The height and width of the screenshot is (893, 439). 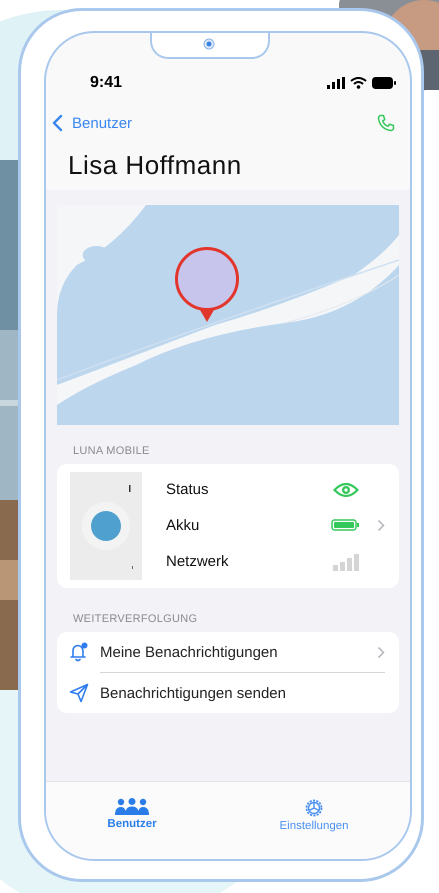 I want to click on send-icon, so click(x=79, y=693).